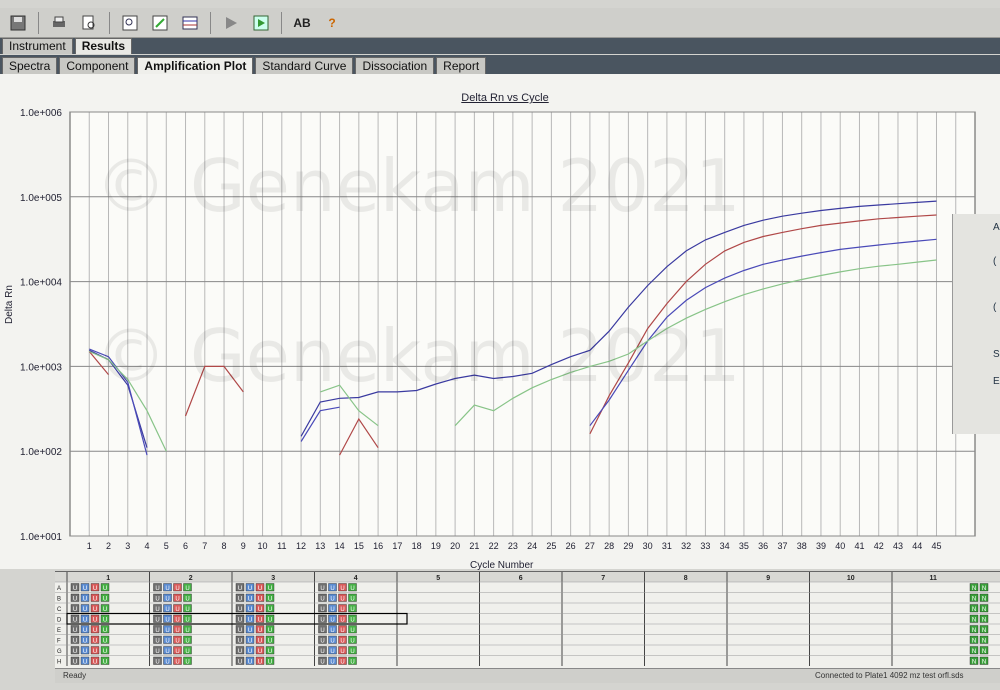 The width and height of the screenshot is (1000, 690). What do you see at coordinates (59, 589) in the screenshot?
I see `plate-row-label: A` at bounding box center [59, 589].